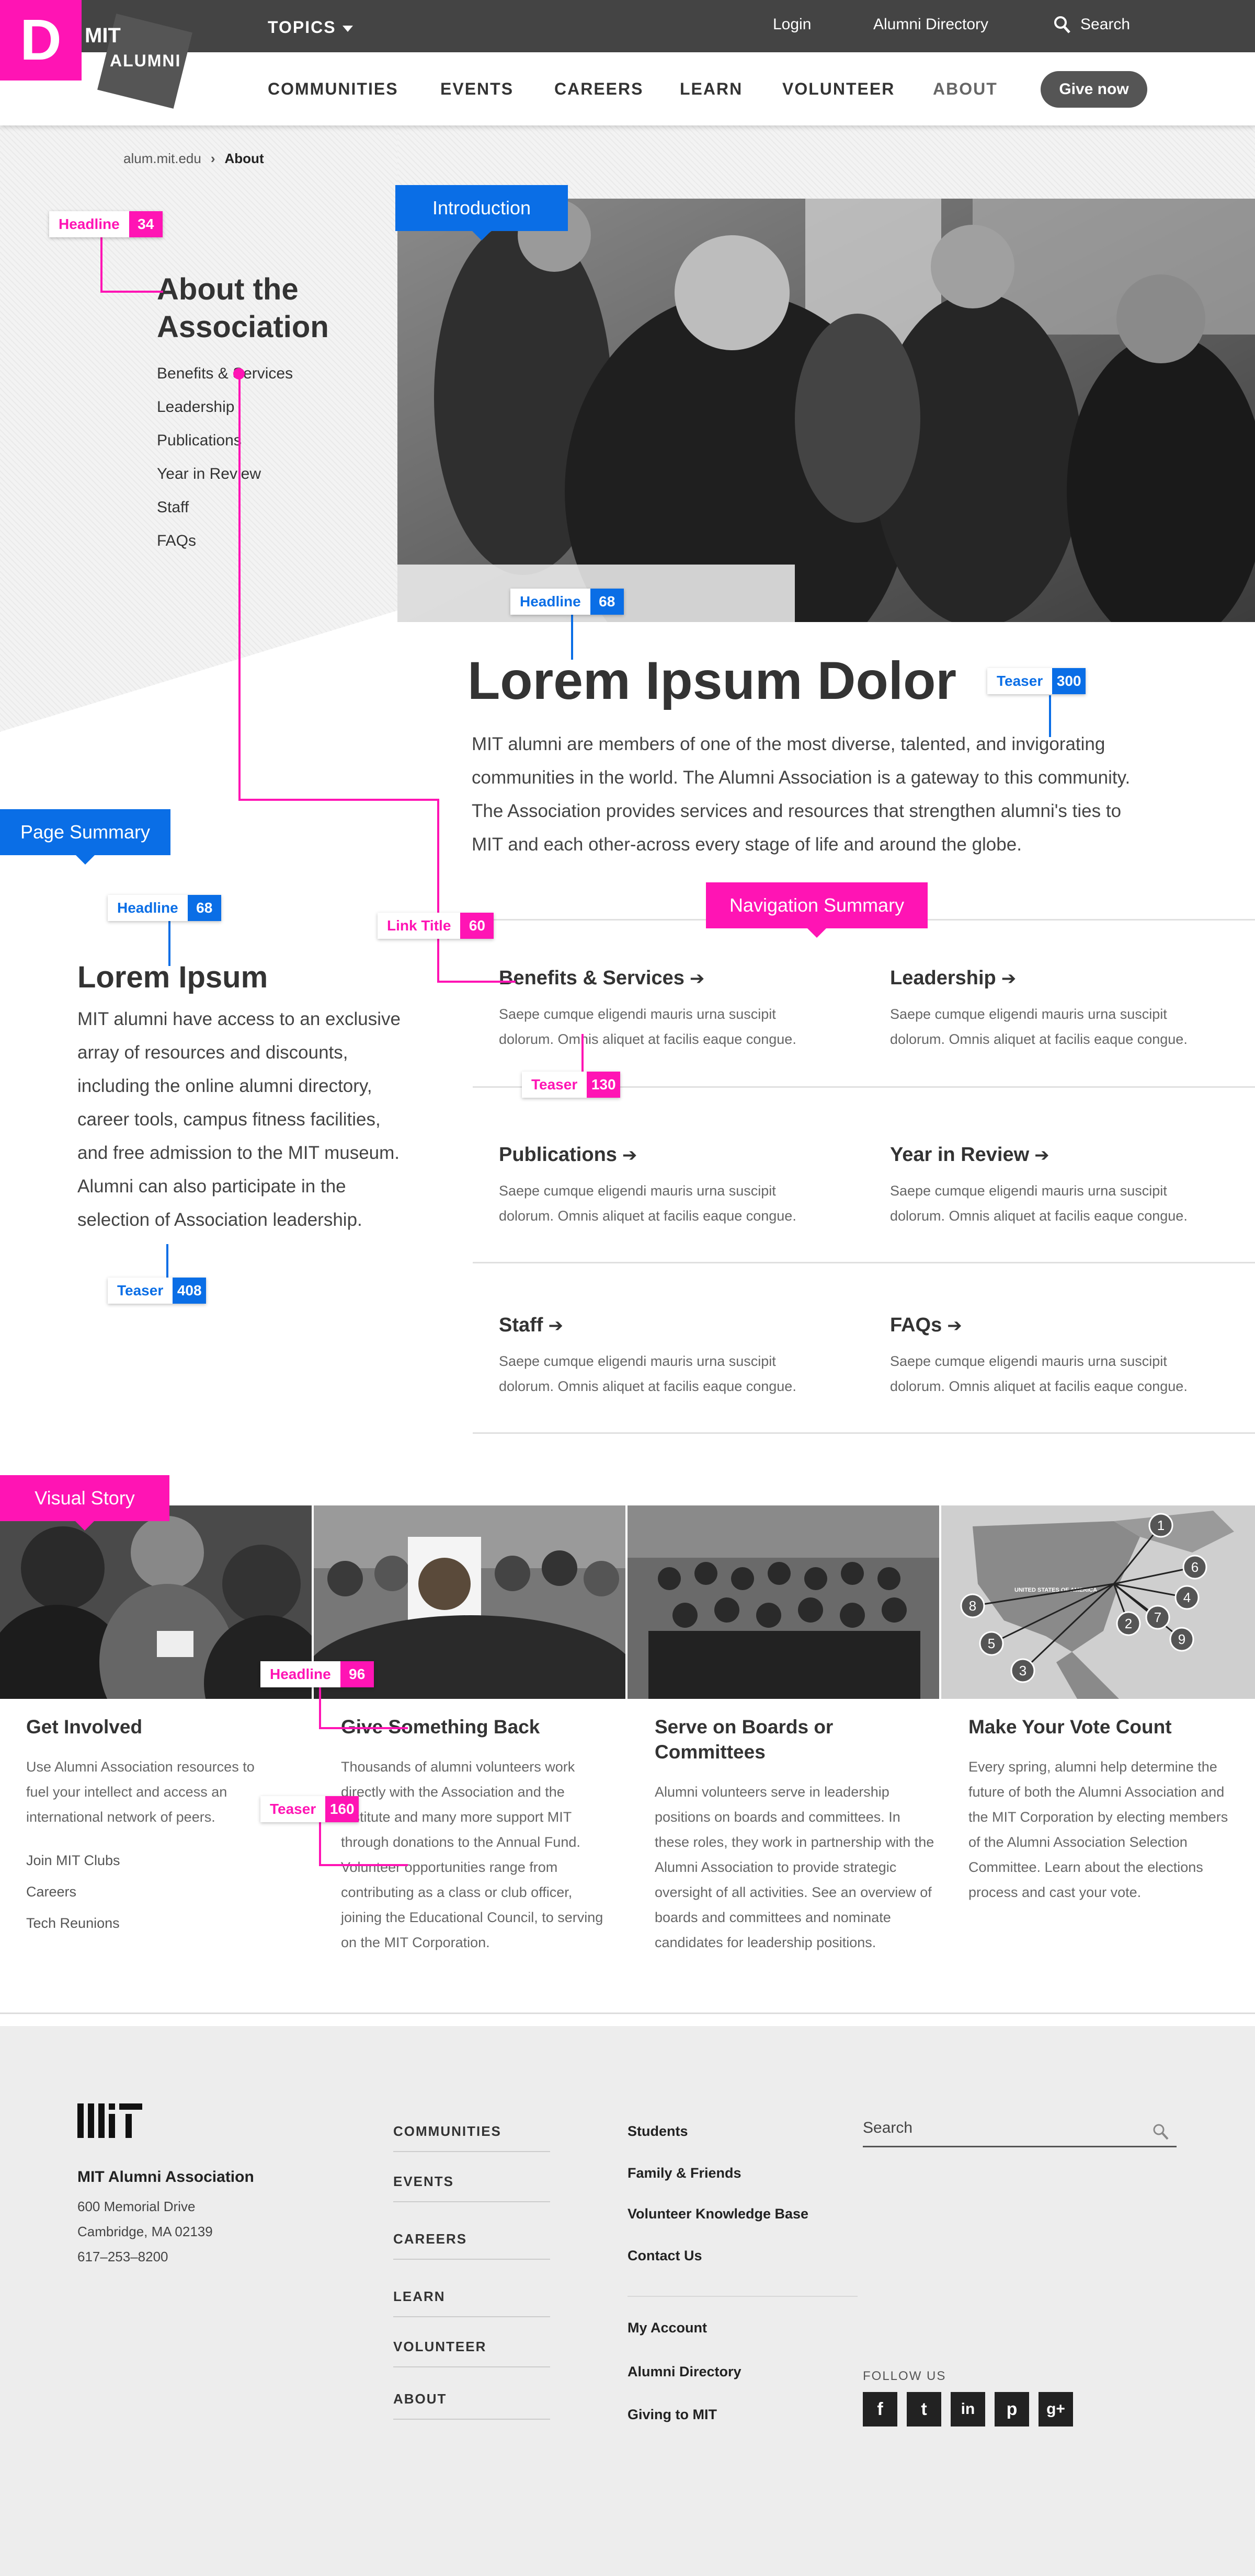 The width and height of the screenshot is (1255, 2576). What do you see at coordinates (784, 1602) in the screenshot?
I see `boards-image` at bounding box center [784, 1602].